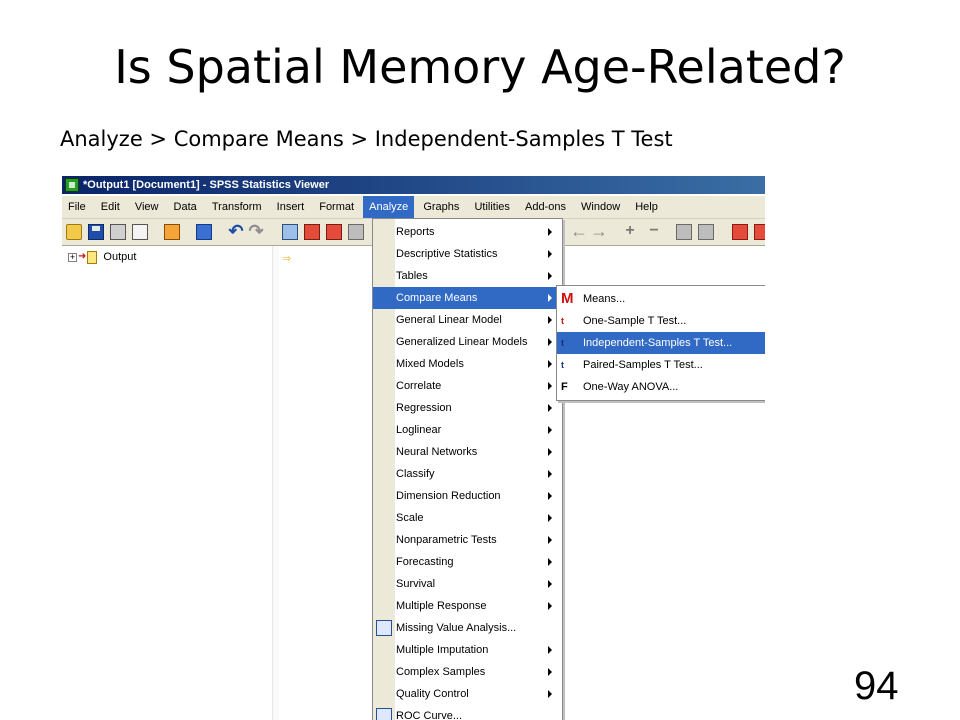 The image size is (960, 720). I want to click on insert-heading-icon, so click(740, 232).